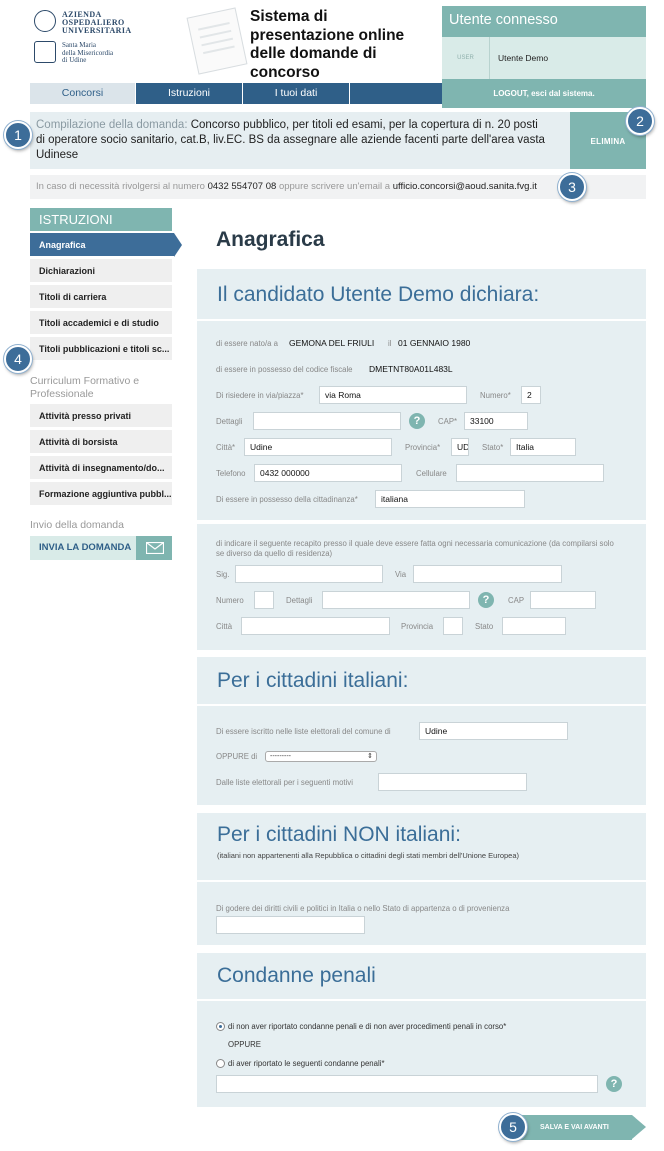  What do you see at coordinates (237, 756) in the screenshot?
I see `oppure-label: OPPURE di` at bounding box center [237, 756].